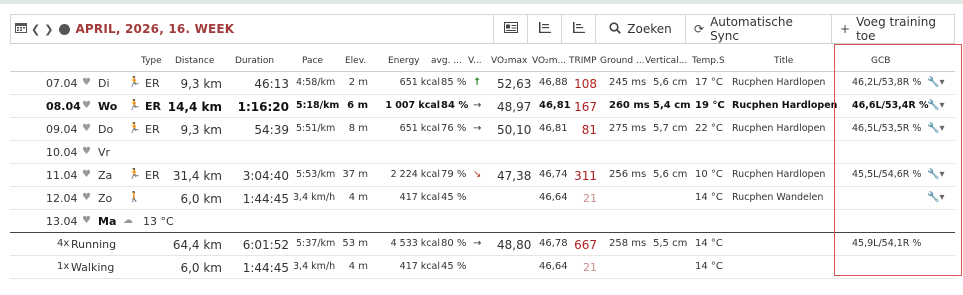 The height and width of the screenshot is (295, 963). I want to click on col-s: S, so click(722, 61).